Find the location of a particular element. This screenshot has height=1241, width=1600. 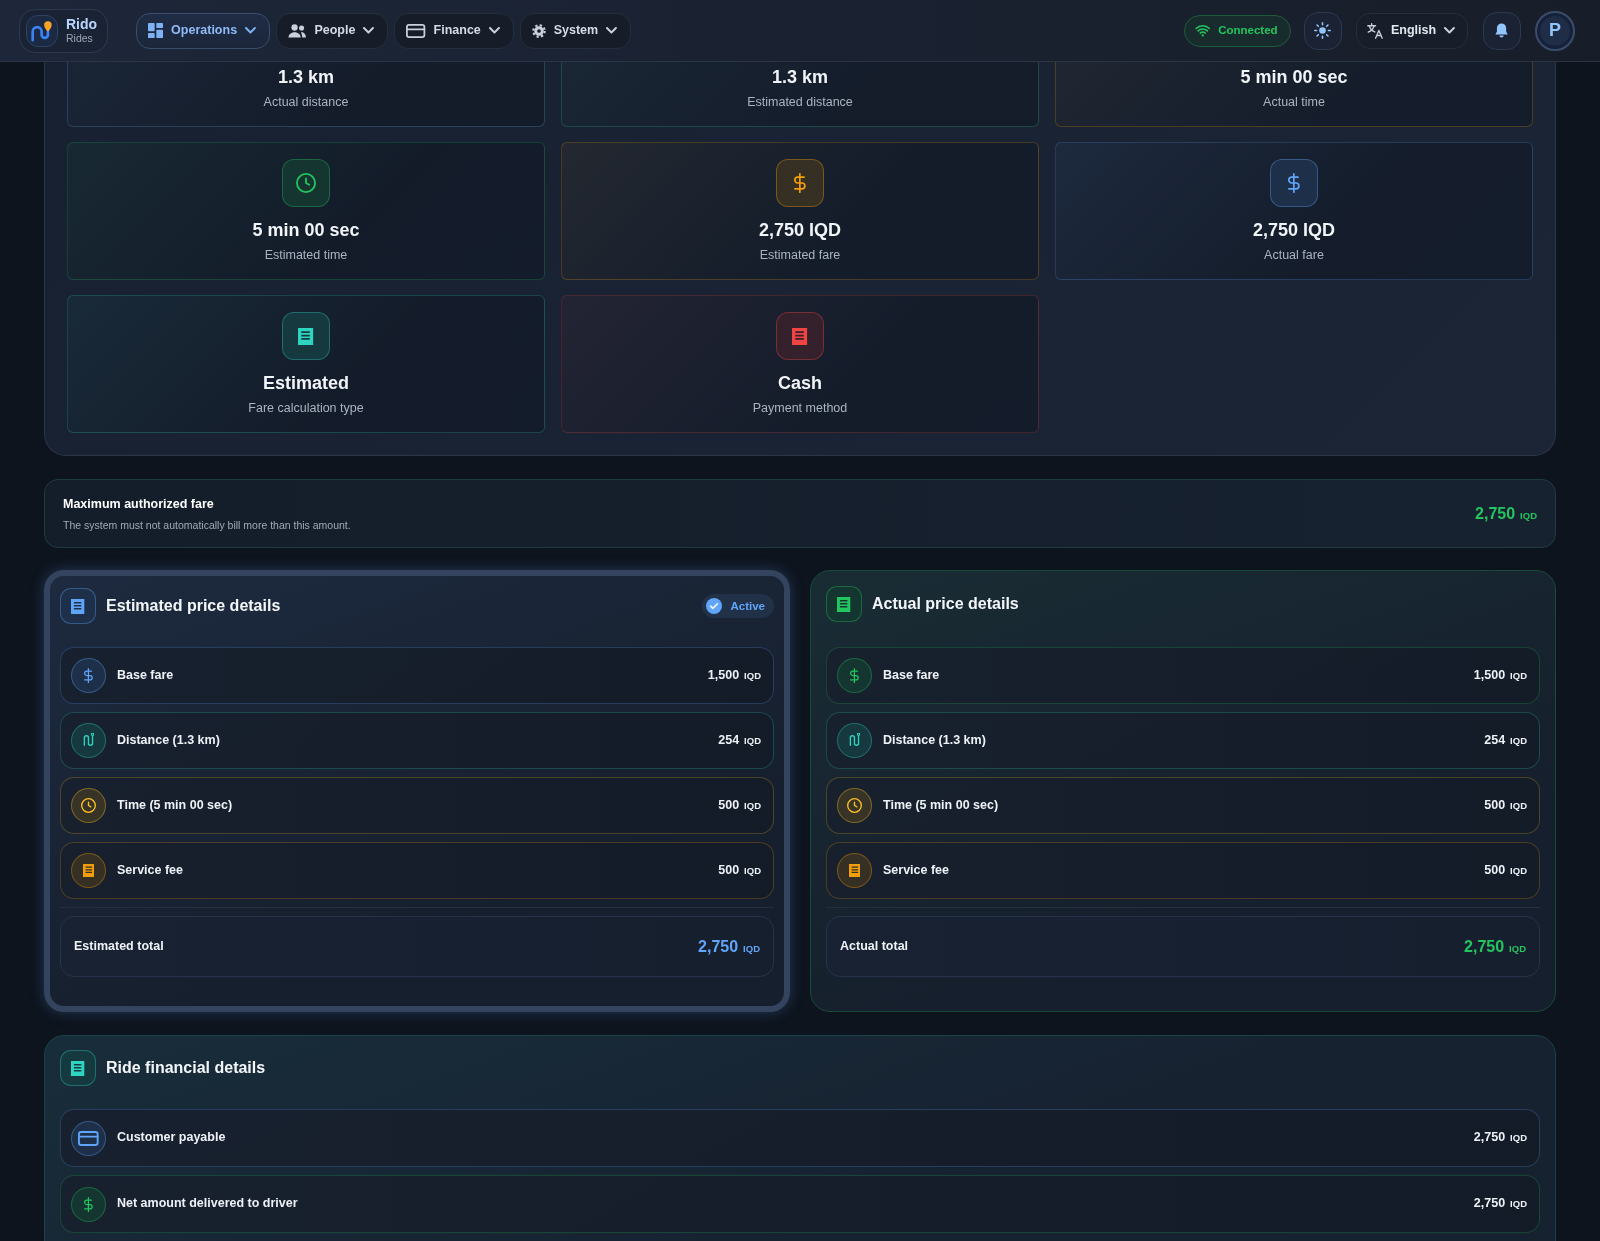

brand-name: Rido is located at coordinates (82, 24).